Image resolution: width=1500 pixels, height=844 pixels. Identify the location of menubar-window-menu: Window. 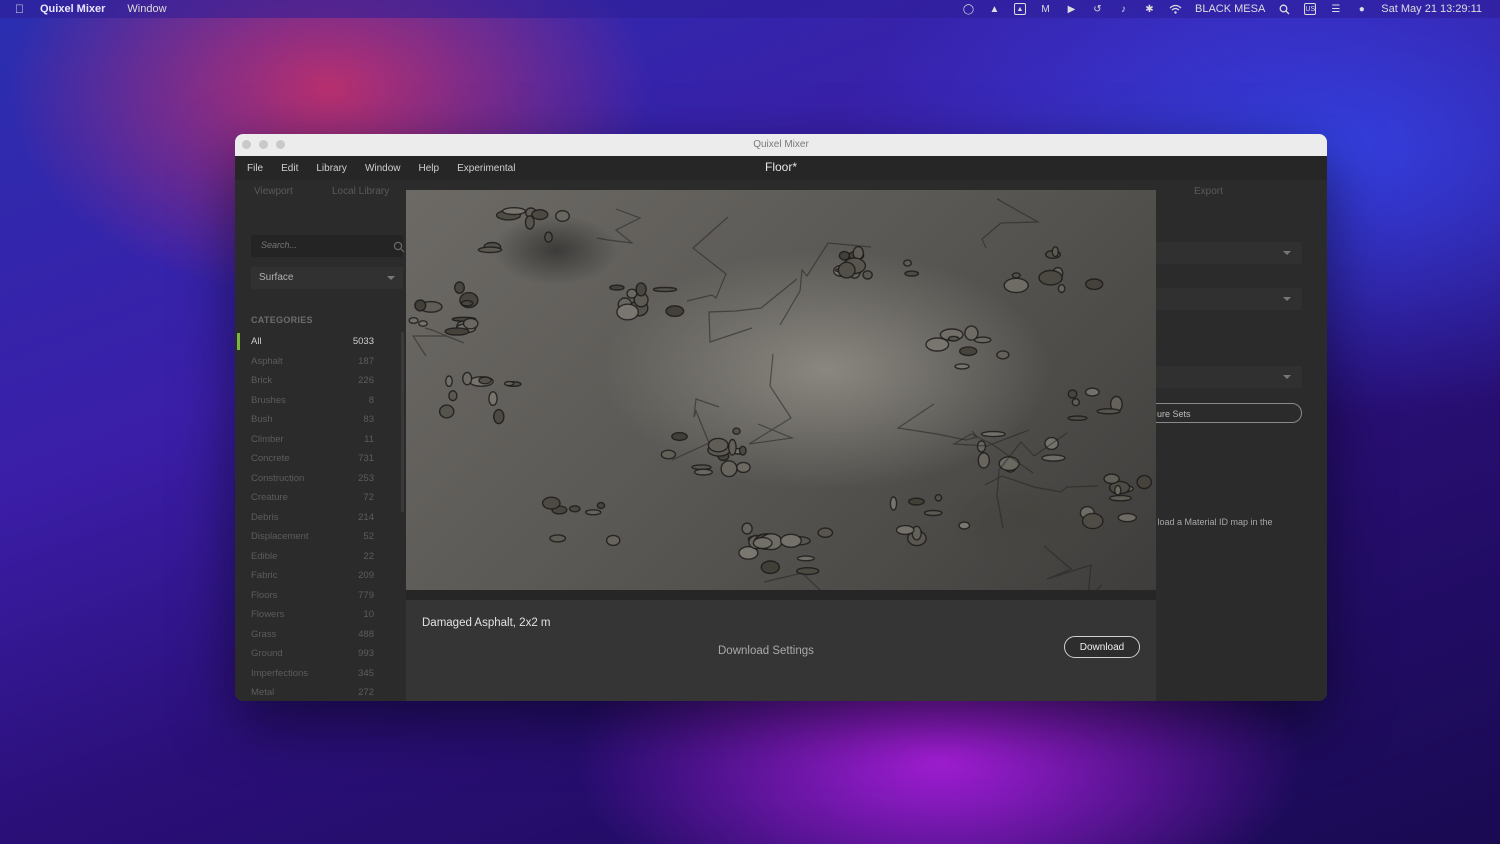
(146, 9).